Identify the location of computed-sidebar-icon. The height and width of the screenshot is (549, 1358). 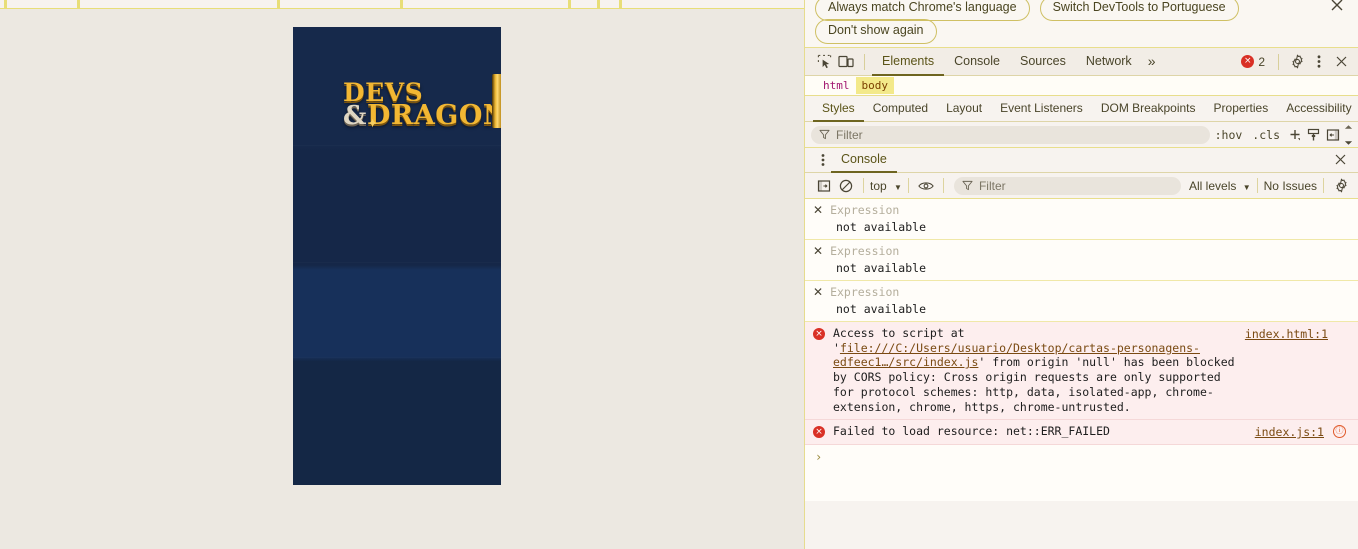
(1332, 134).